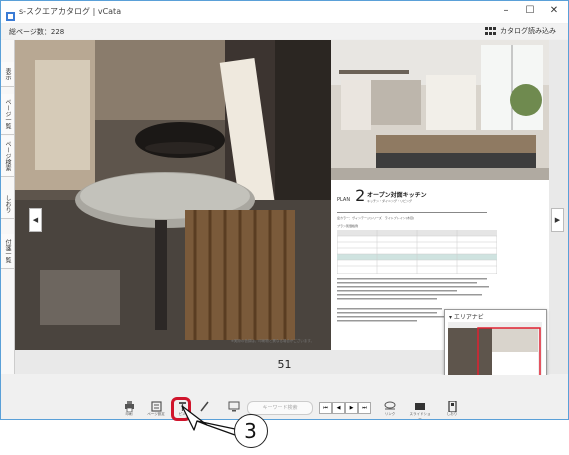 This screenshot has width=569, height=455. Describe the element at coordinates (390, 201) in the screenshot. I see `plan-subtitle: キッチン・ダイニング・リビング` at that location.